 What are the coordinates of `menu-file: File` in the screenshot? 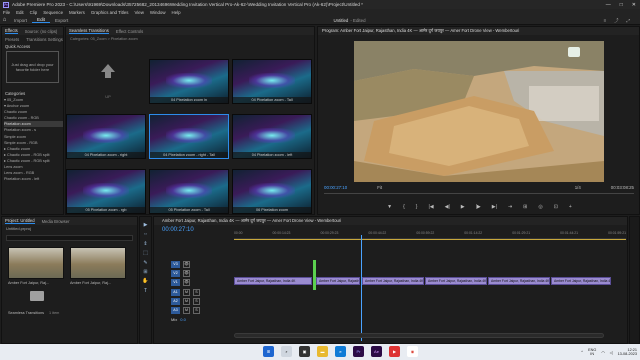 It's located at (6, 12).